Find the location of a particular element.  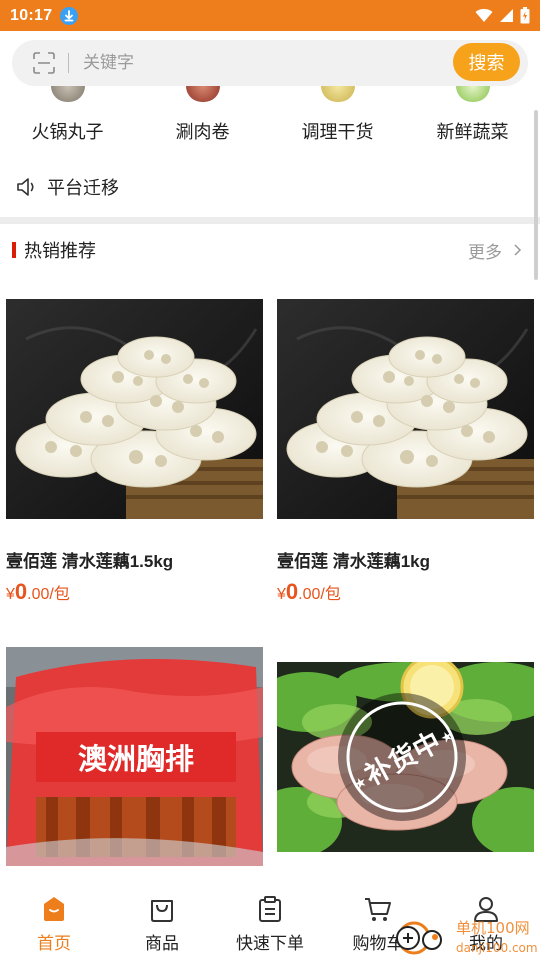

product-image: 澳洲胸排 is located at coordinates (134, 756).